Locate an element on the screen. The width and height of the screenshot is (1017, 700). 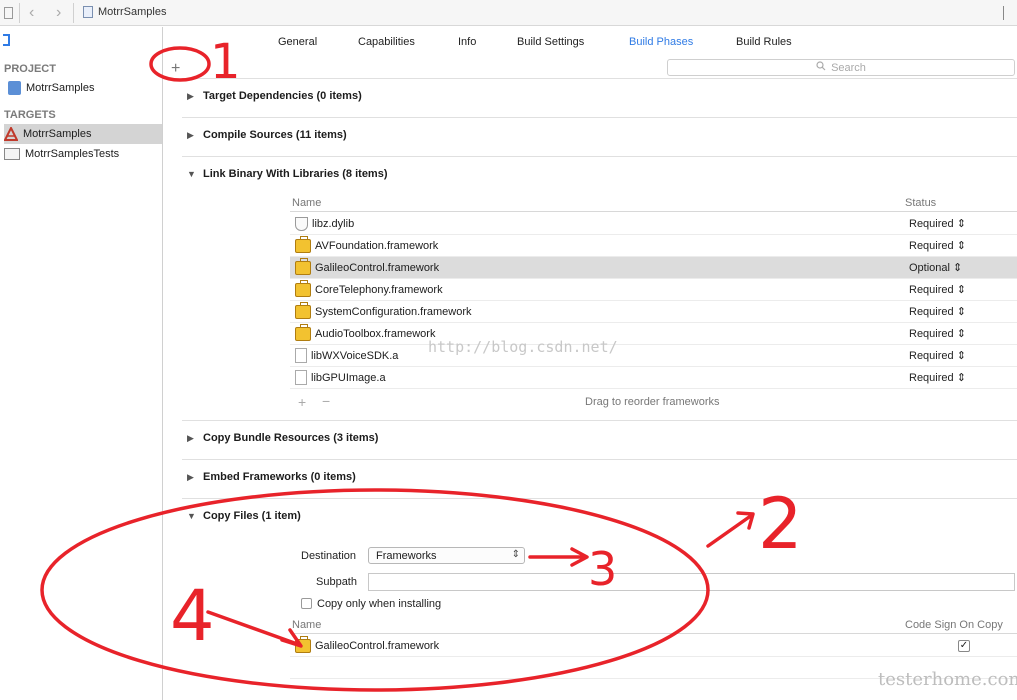
annotation-number-3: 3 is located at coordinates (602, 569).